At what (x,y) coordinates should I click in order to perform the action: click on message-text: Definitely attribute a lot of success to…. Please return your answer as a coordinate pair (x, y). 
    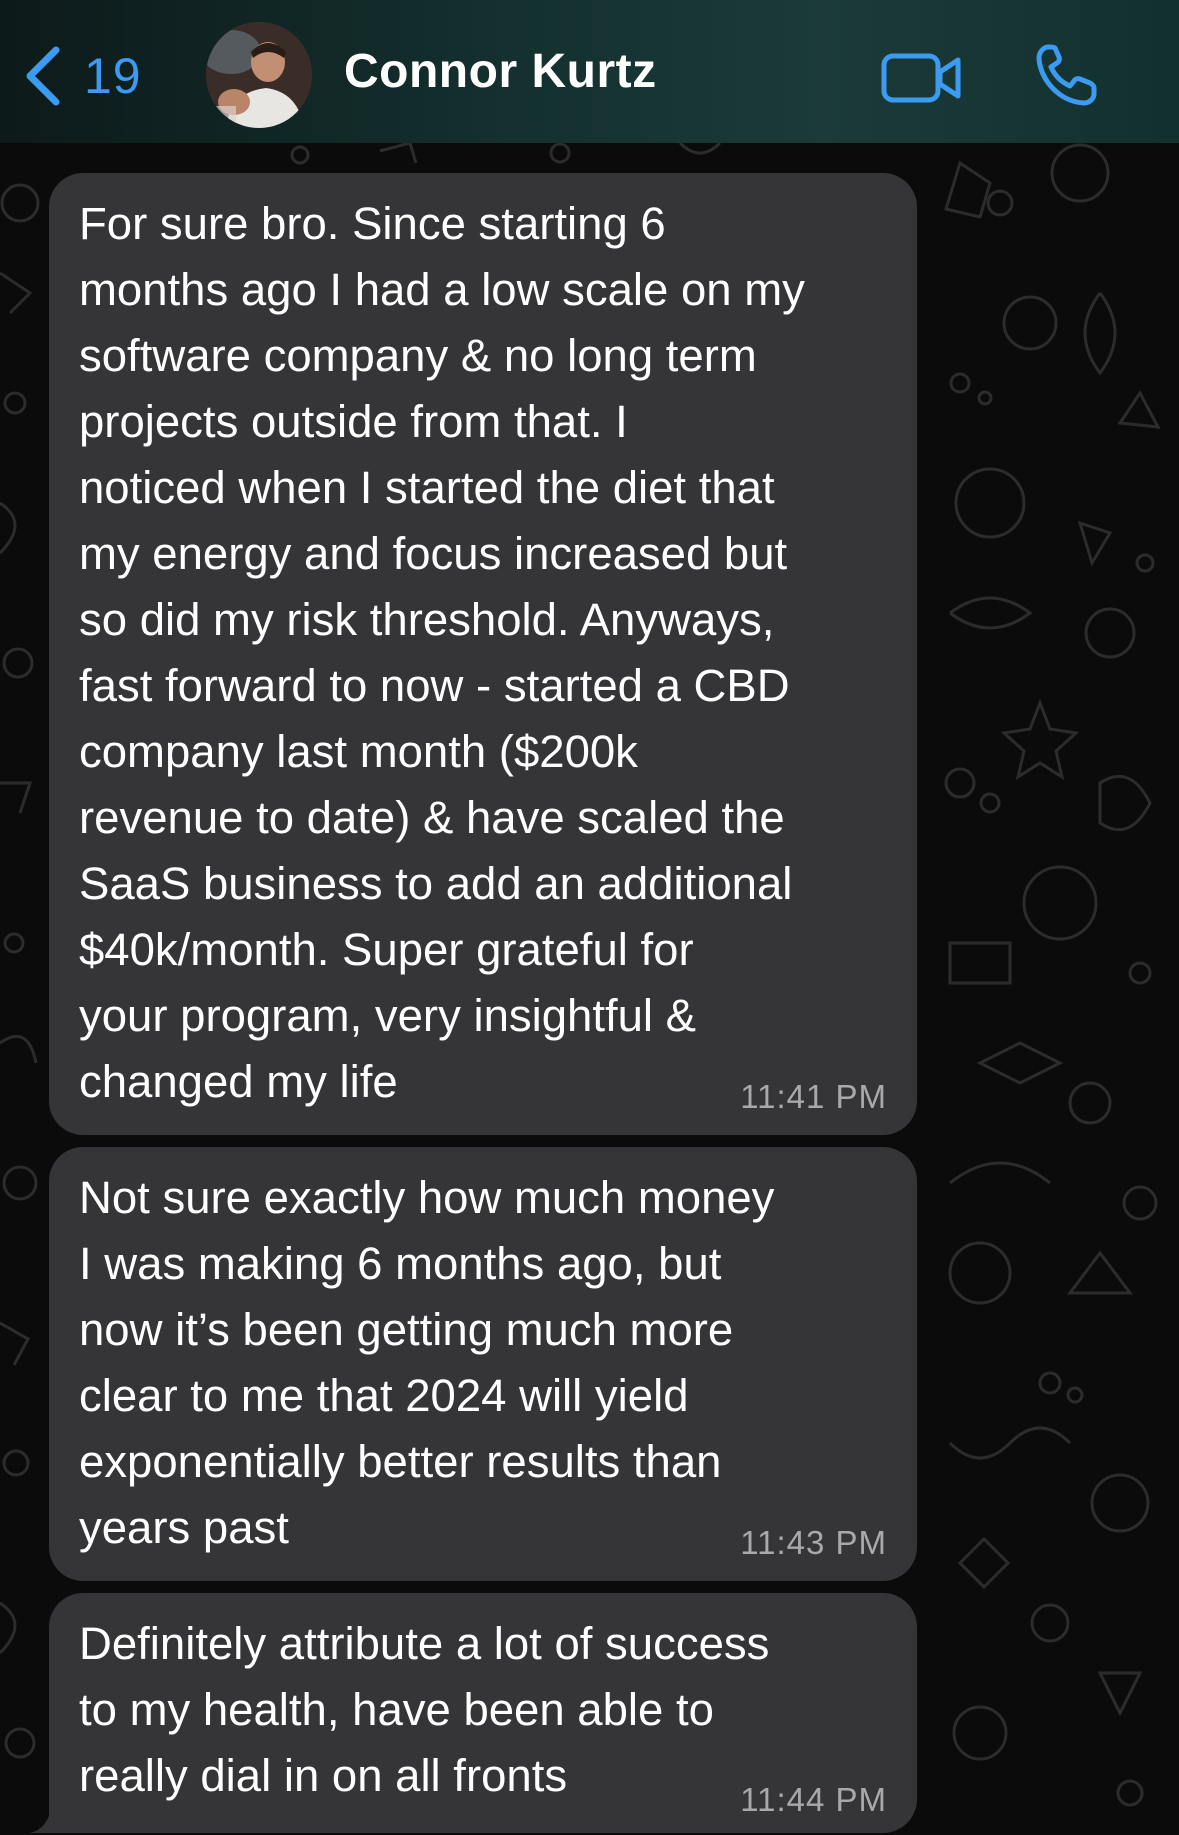
    Looking at the image, I should click on (424, 1709).